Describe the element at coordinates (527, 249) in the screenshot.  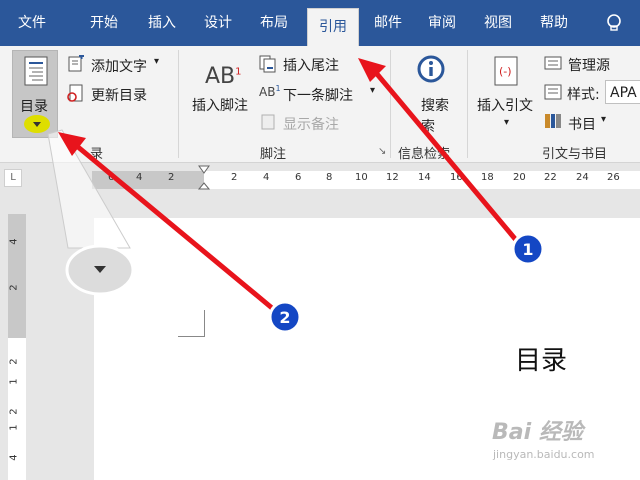
I see `step-marker-1-label: 1` at that location.